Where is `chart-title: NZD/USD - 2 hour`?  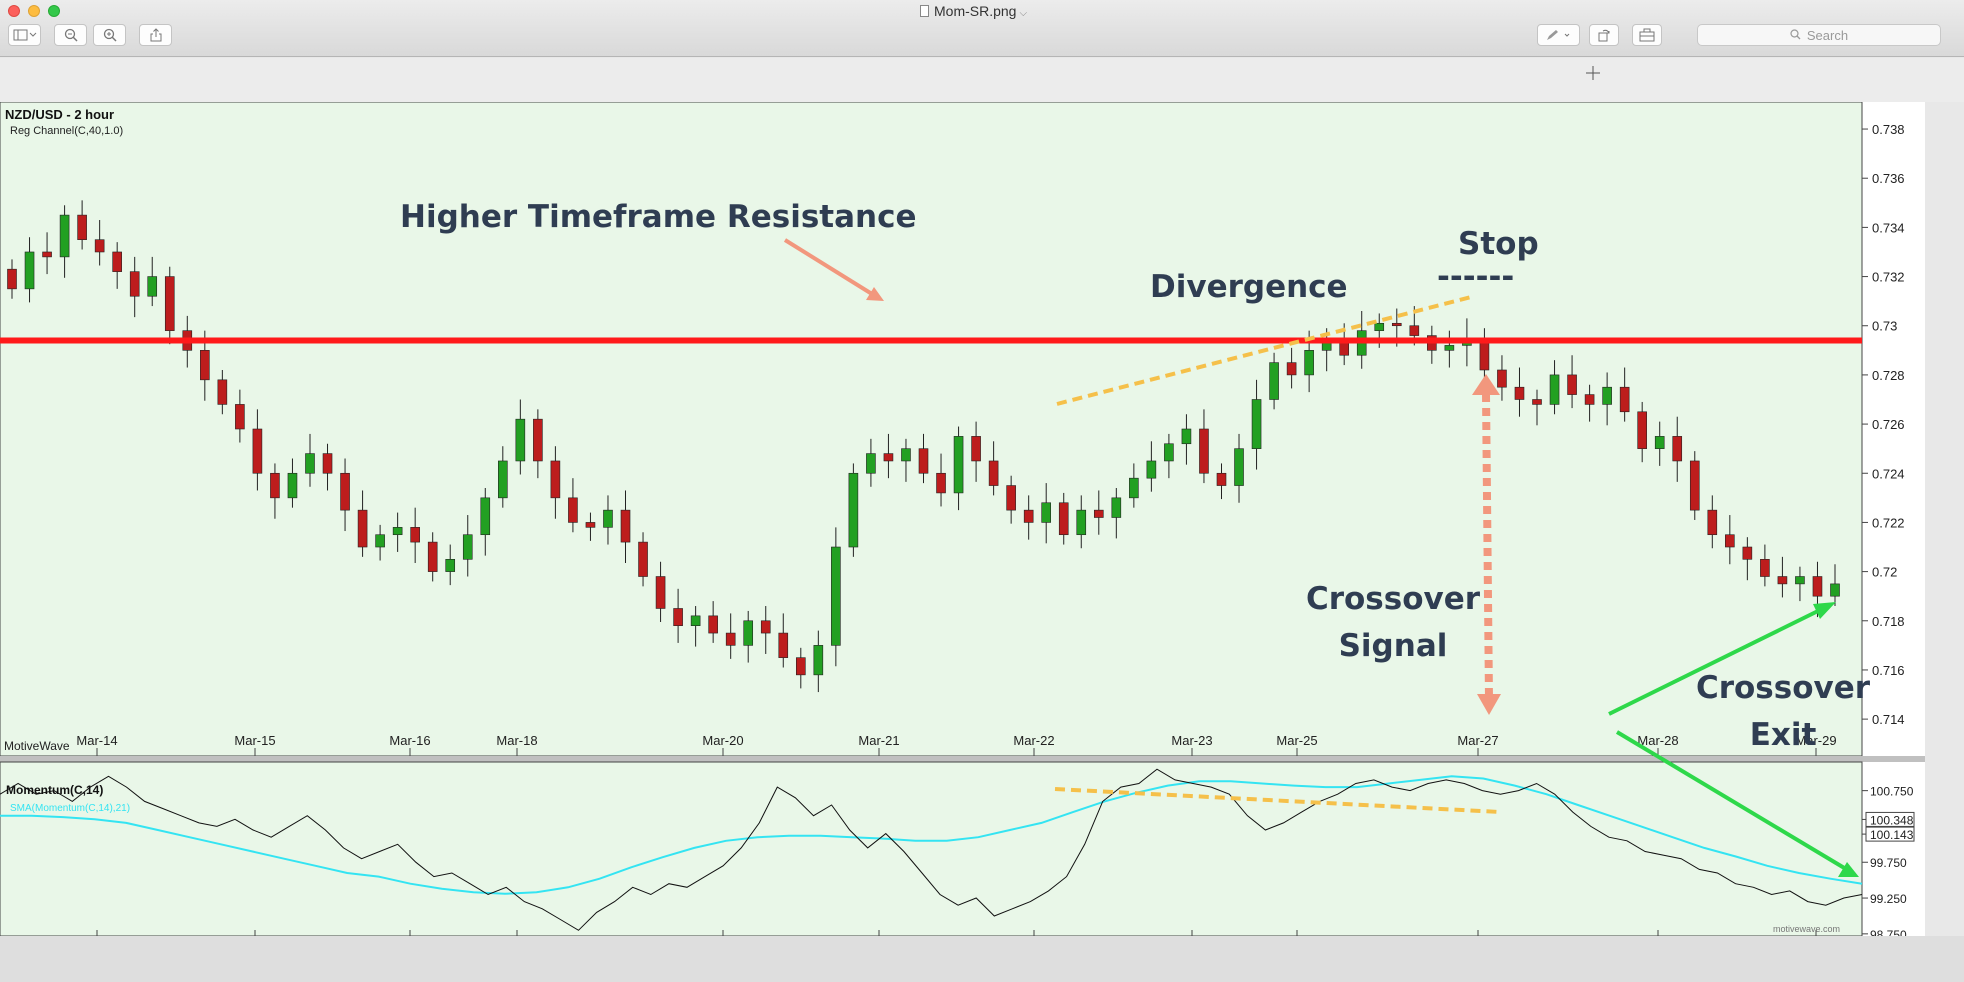 chart-title: NZD/USD - 2 hour is located at coordinates (59, 114).